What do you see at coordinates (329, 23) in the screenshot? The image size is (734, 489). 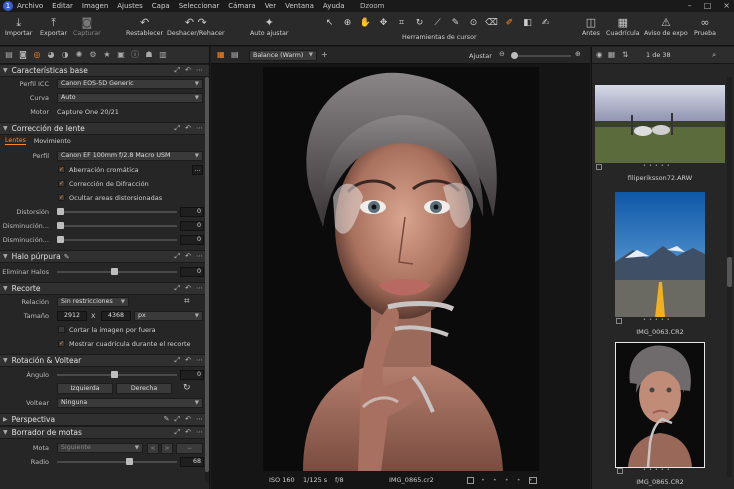 I see `select-cursor-icon: ↖` at bounding box center [329, 23].